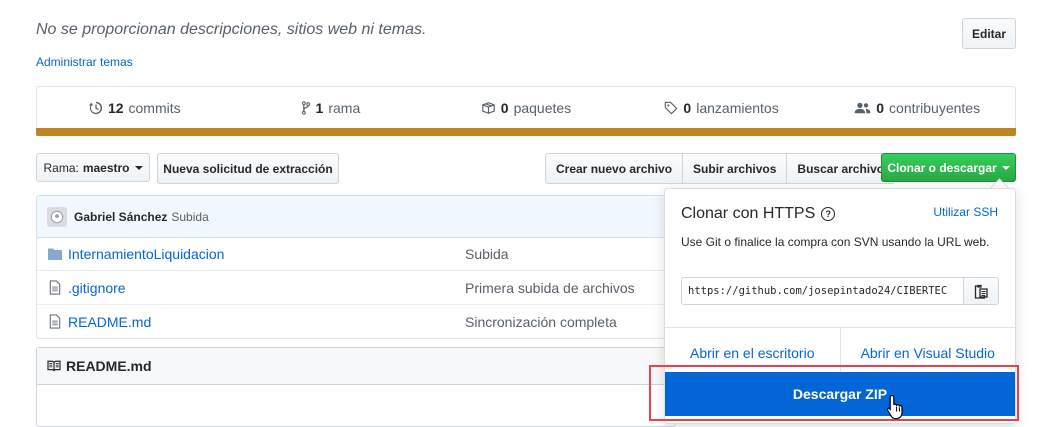 The height and width of the screenshot is (427, 1050). I want to click on upload-files-button: Subir archivos, so click(735, 168).